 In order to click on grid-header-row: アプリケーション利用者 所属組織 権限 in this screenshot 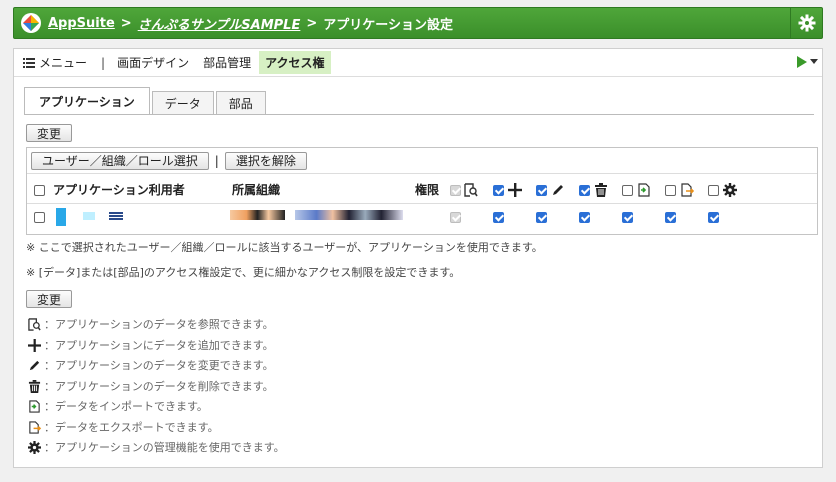, I will do `click(422, 189)`.